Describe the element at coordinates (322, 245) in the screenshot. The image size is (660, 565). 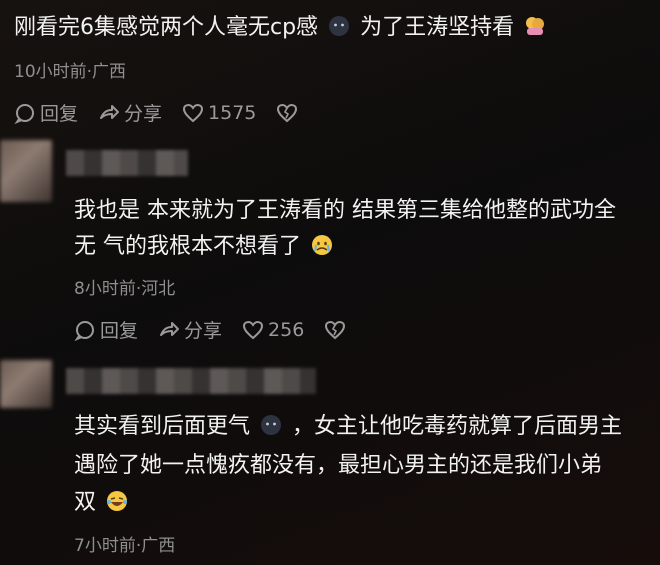
I see `crying-face-emoji-icon` at that location.